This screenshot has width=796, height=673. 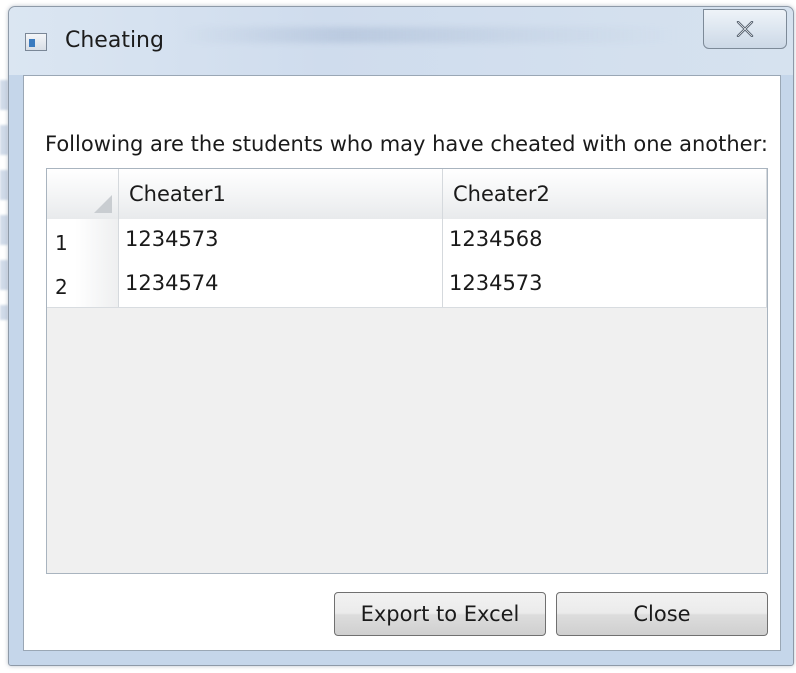 I want to click on background-window-edge, so click(x=4, y=200).